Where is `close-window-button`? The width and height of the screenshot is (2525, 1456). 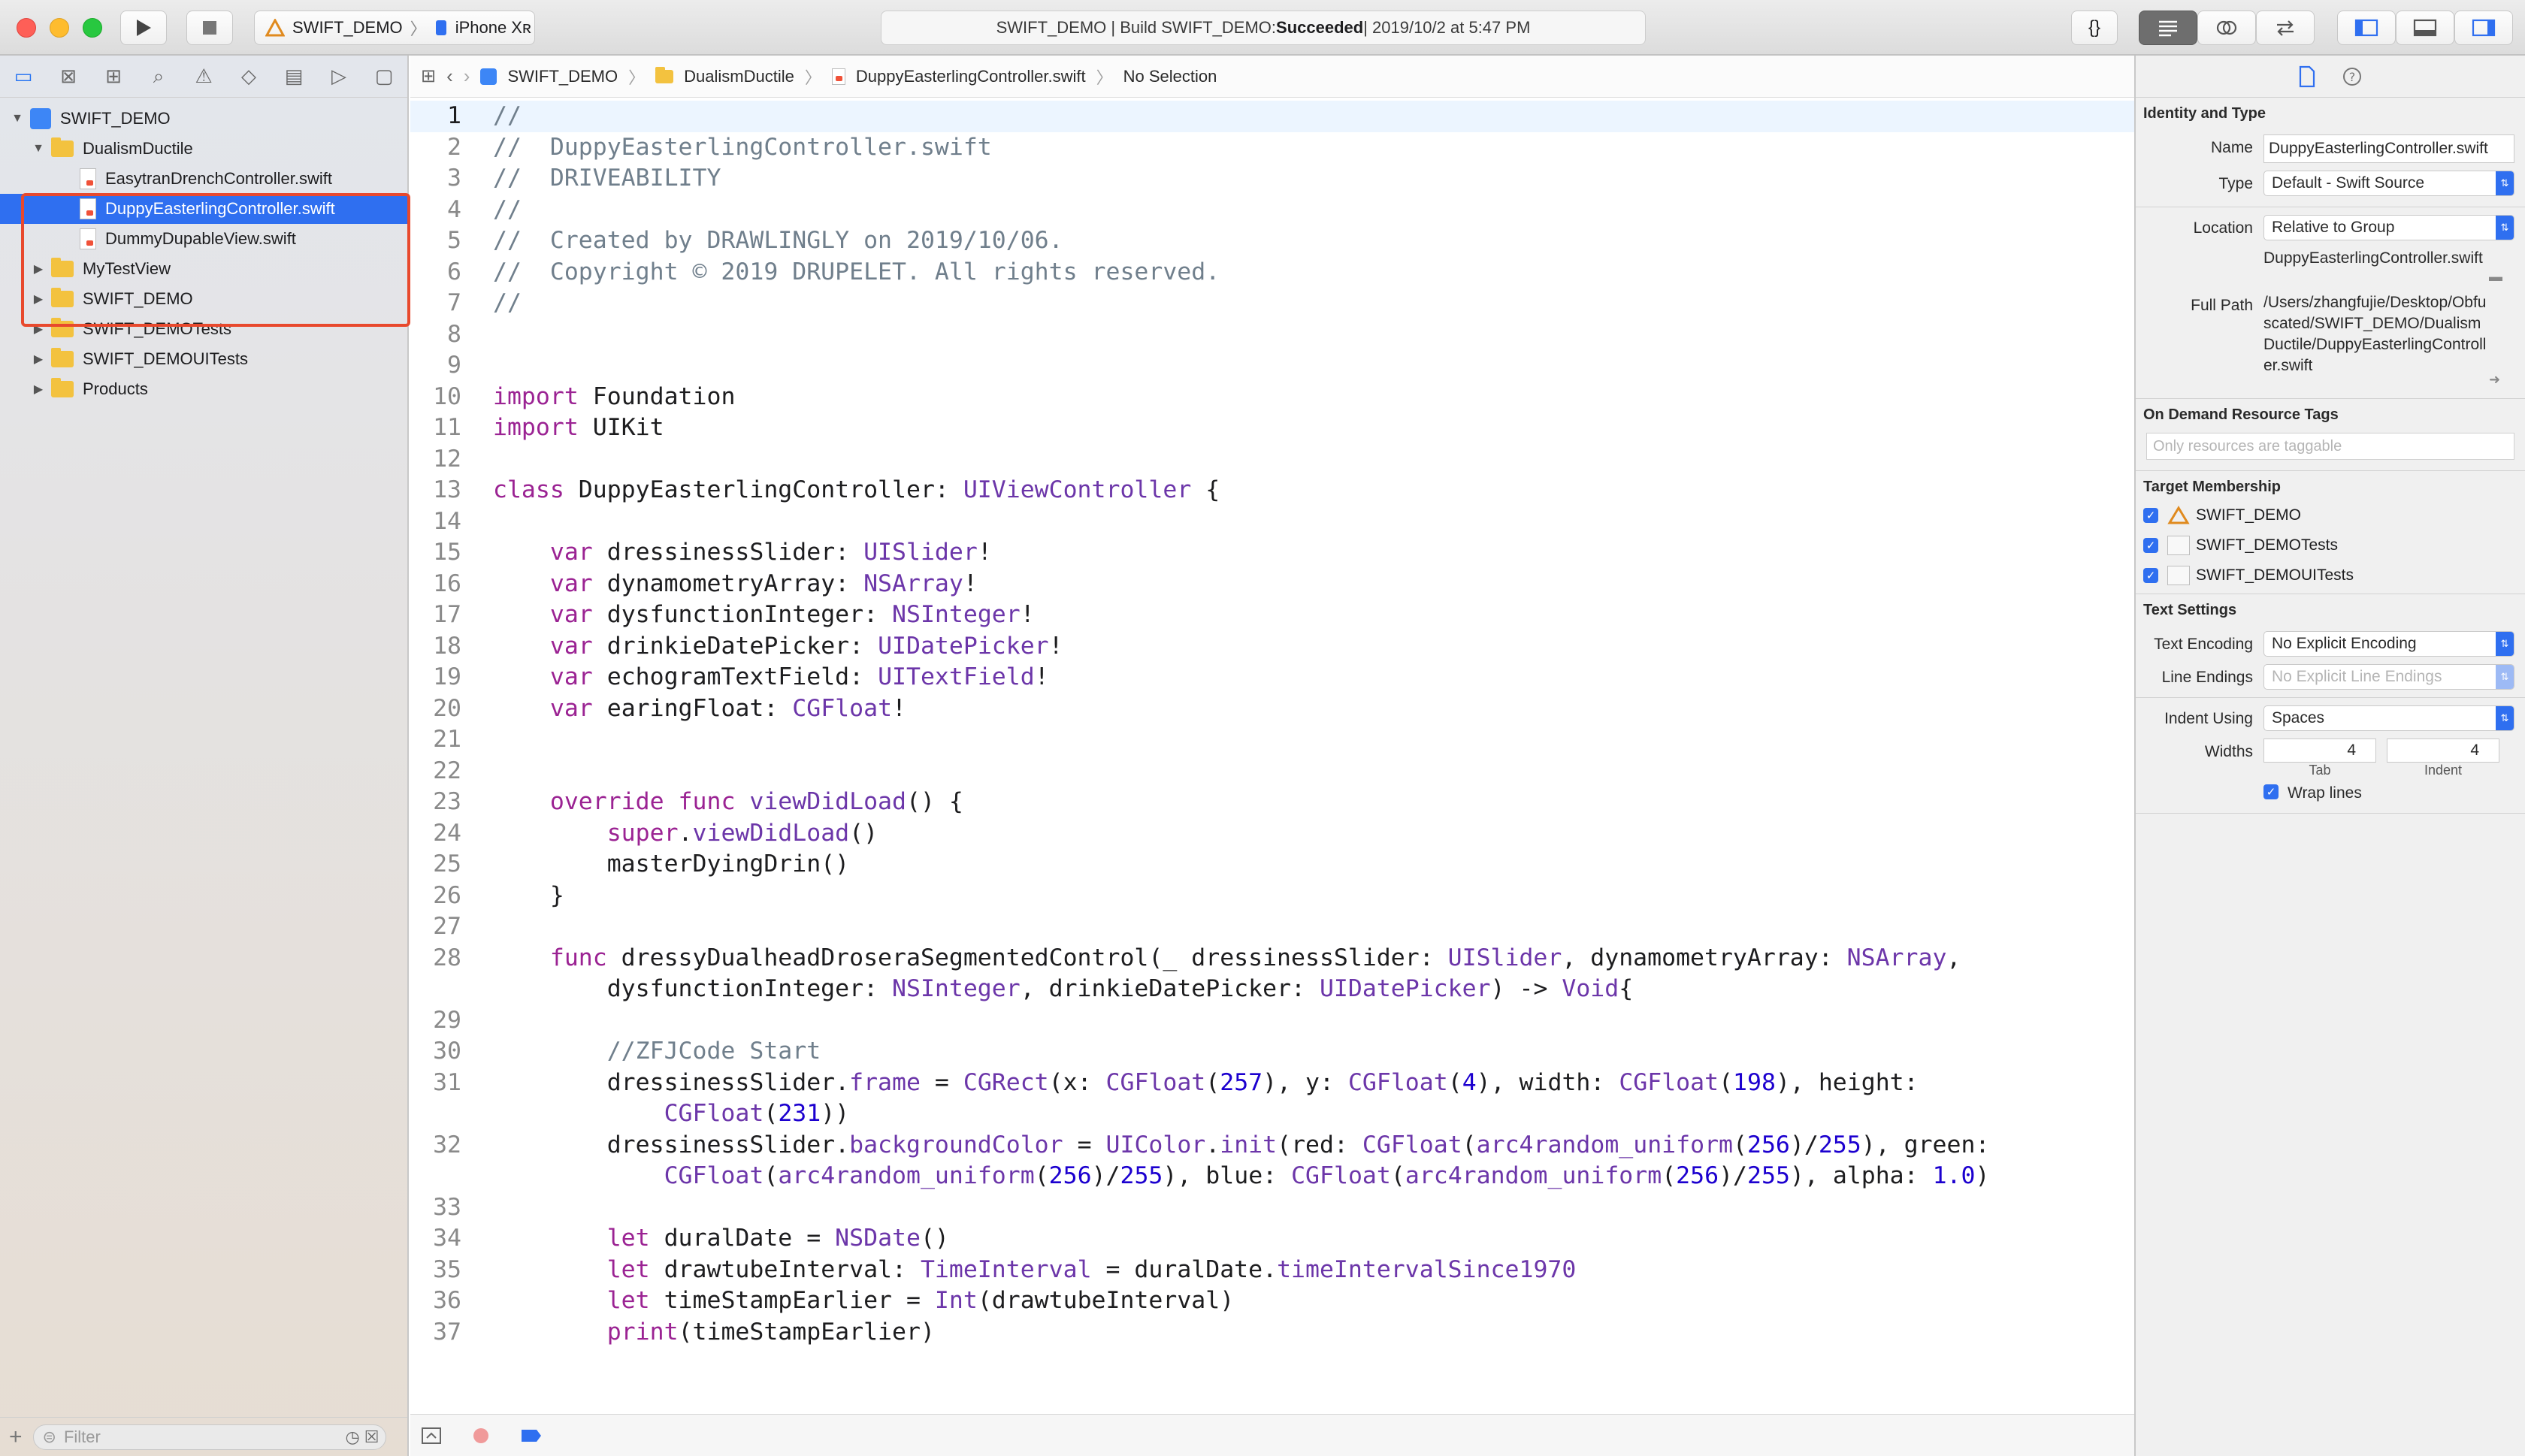 close-window-button is located at coordinates (27, 28).